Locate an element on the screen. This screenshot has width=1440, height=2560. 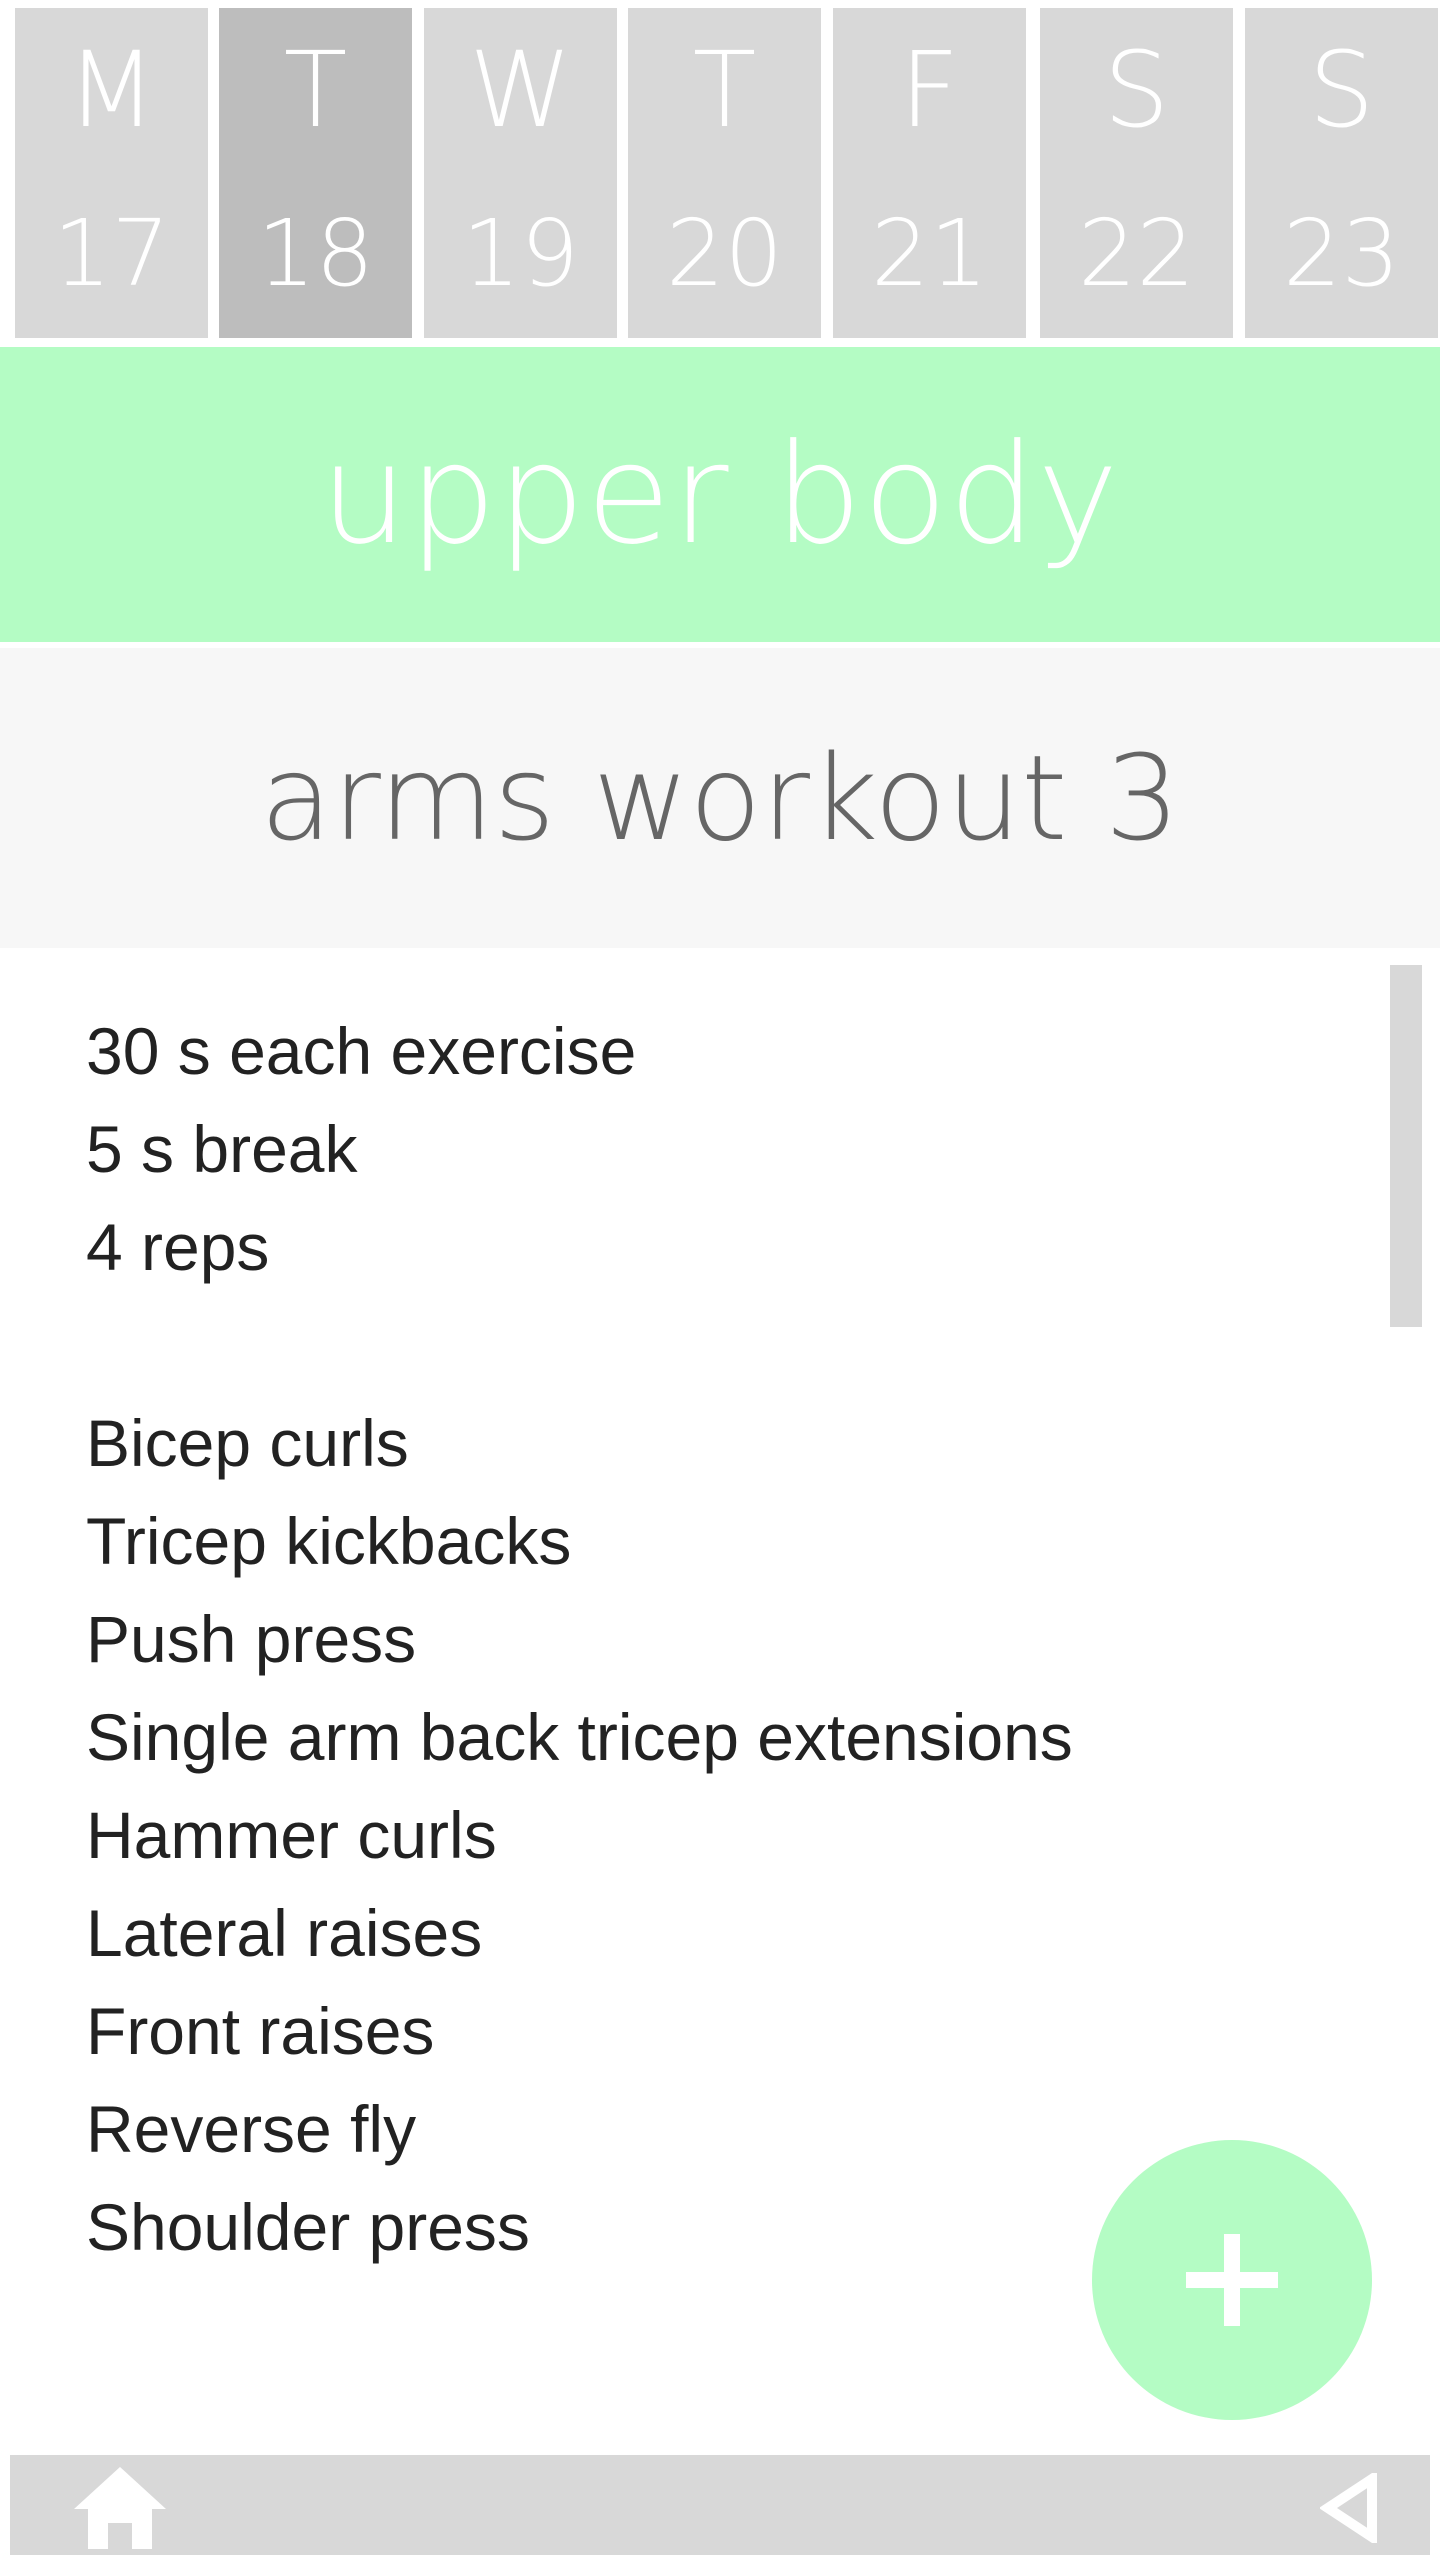
add-button is located at coordinates (1232, 2280).